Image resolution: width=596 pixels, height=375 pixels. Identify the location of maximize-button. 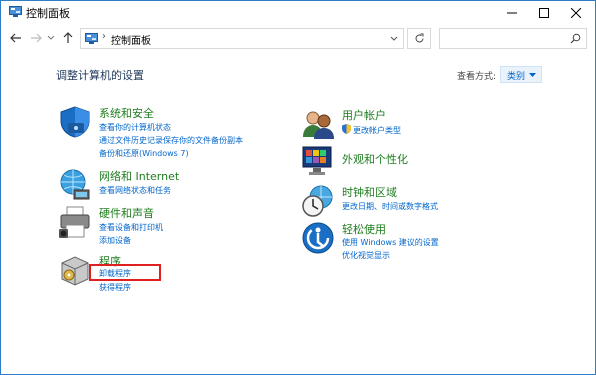
(544, 13).